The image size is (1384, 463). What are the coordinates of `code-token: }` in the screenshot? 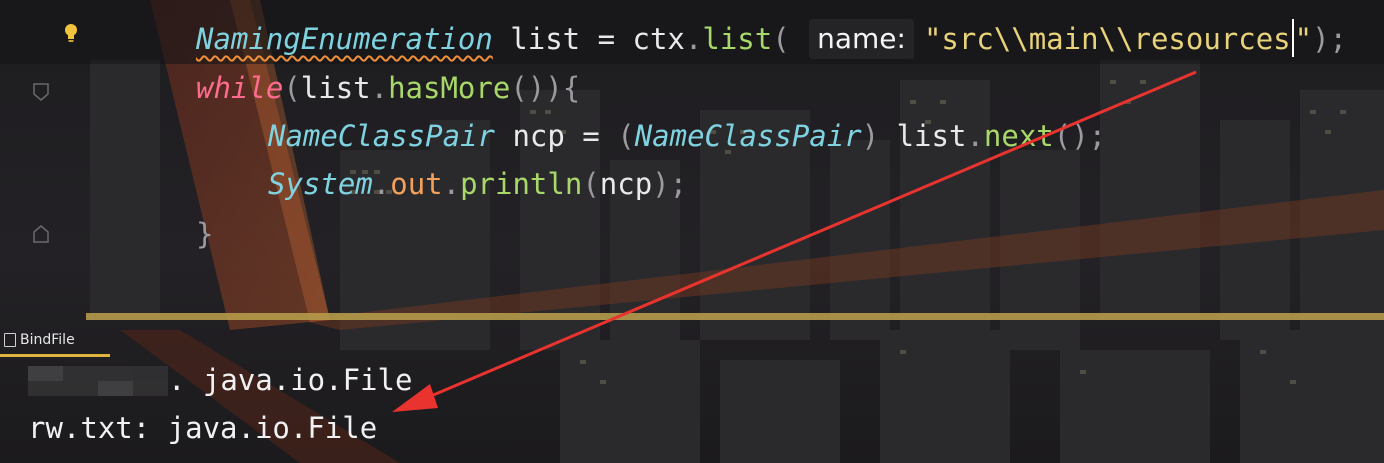 It's located at (205, 234).